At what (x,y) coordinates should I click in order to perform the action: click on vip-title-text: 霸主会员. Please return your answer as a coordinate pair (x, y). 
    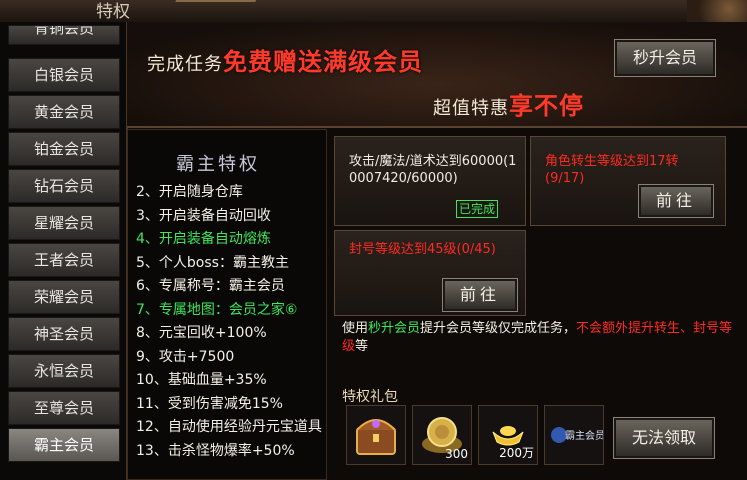
    Looking at the image, I should click on (584, 435).